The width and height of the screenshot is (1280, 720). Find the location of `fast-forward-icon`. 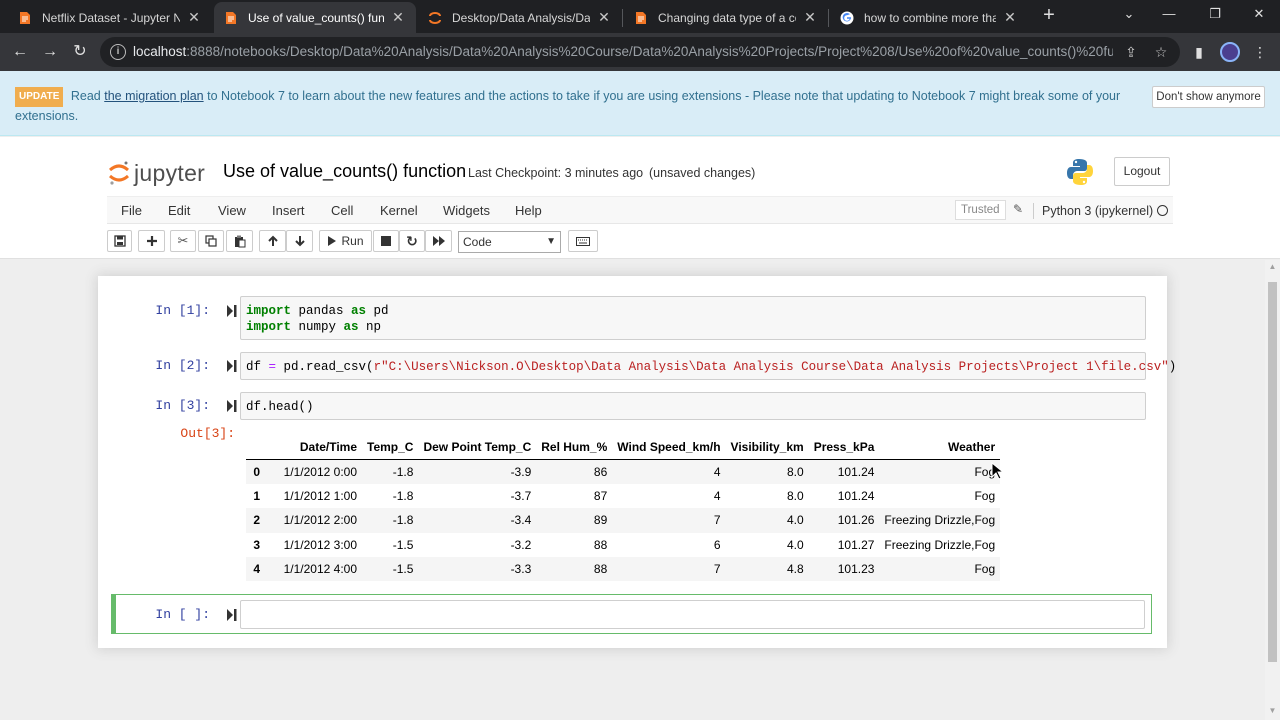

fast-forward-icon is located at coordinates (438, 241).